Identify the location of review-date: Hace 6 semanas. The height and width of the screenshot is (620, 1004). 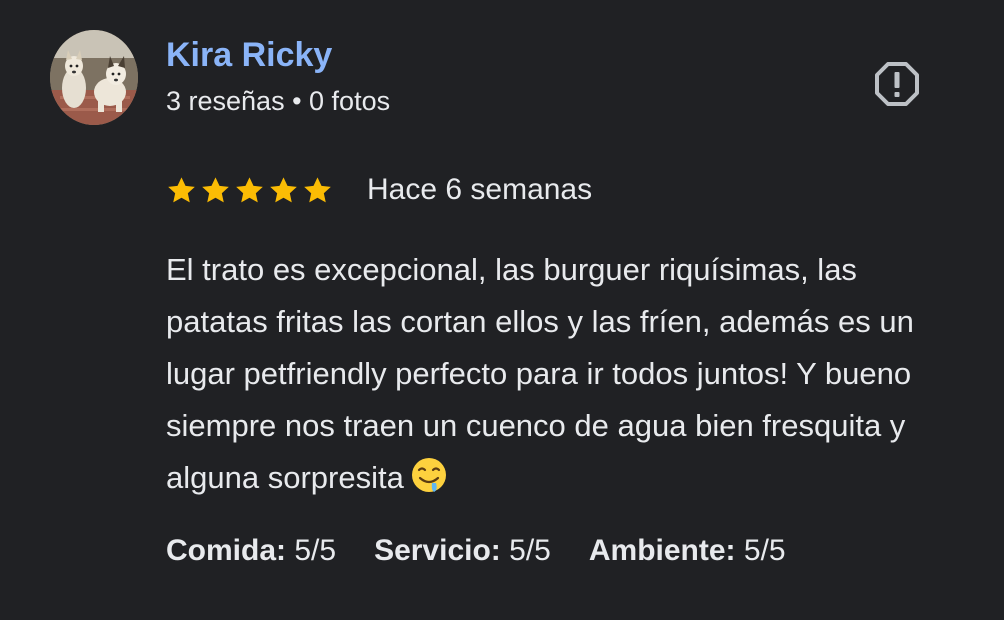
(480, 189).